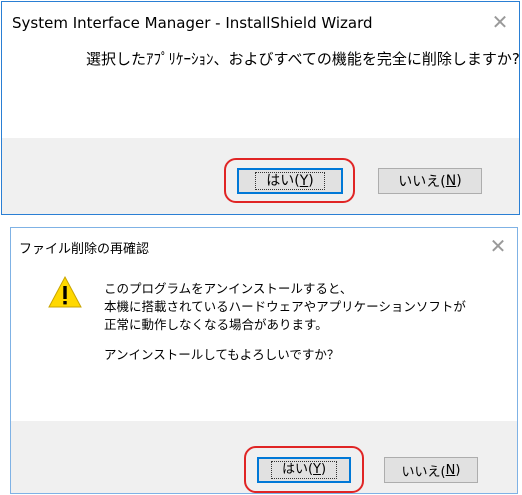 Image resolution: width=522 pixels, height=495 pixels. What do you see at coordinates (222, 354) in the screenshot?
I see `confirm-question: アンインストールしてもよろしいですか？` at bounding box center [222, 354].